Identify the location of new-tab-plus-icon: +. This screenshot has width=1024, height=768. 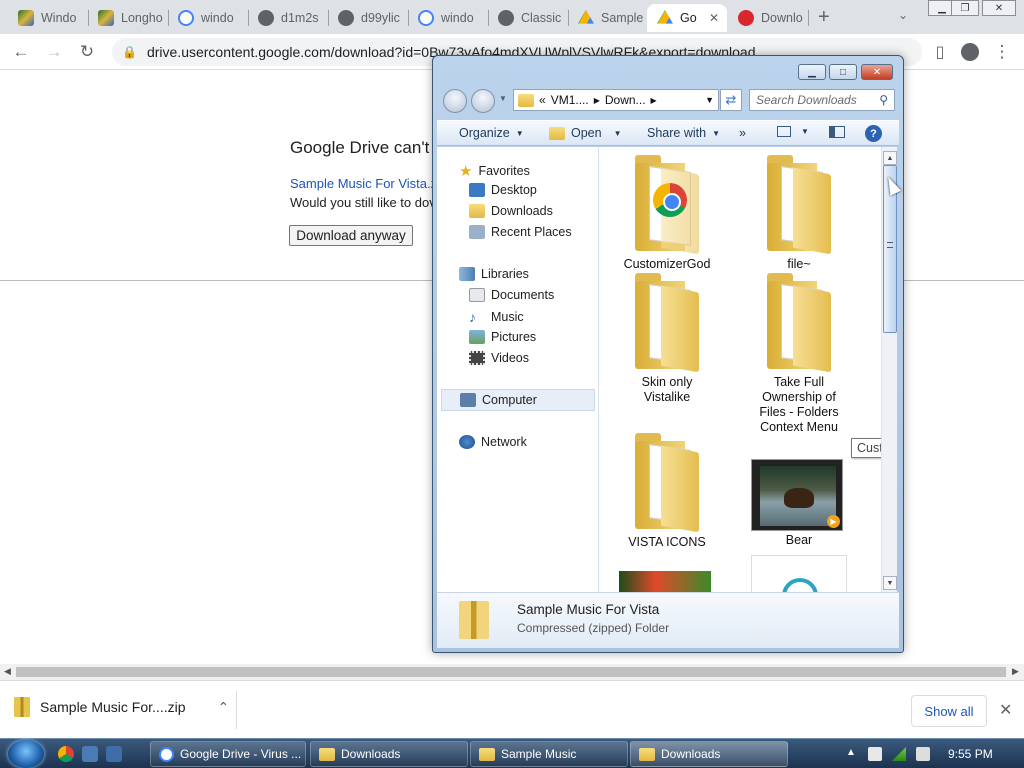
(824, 17).